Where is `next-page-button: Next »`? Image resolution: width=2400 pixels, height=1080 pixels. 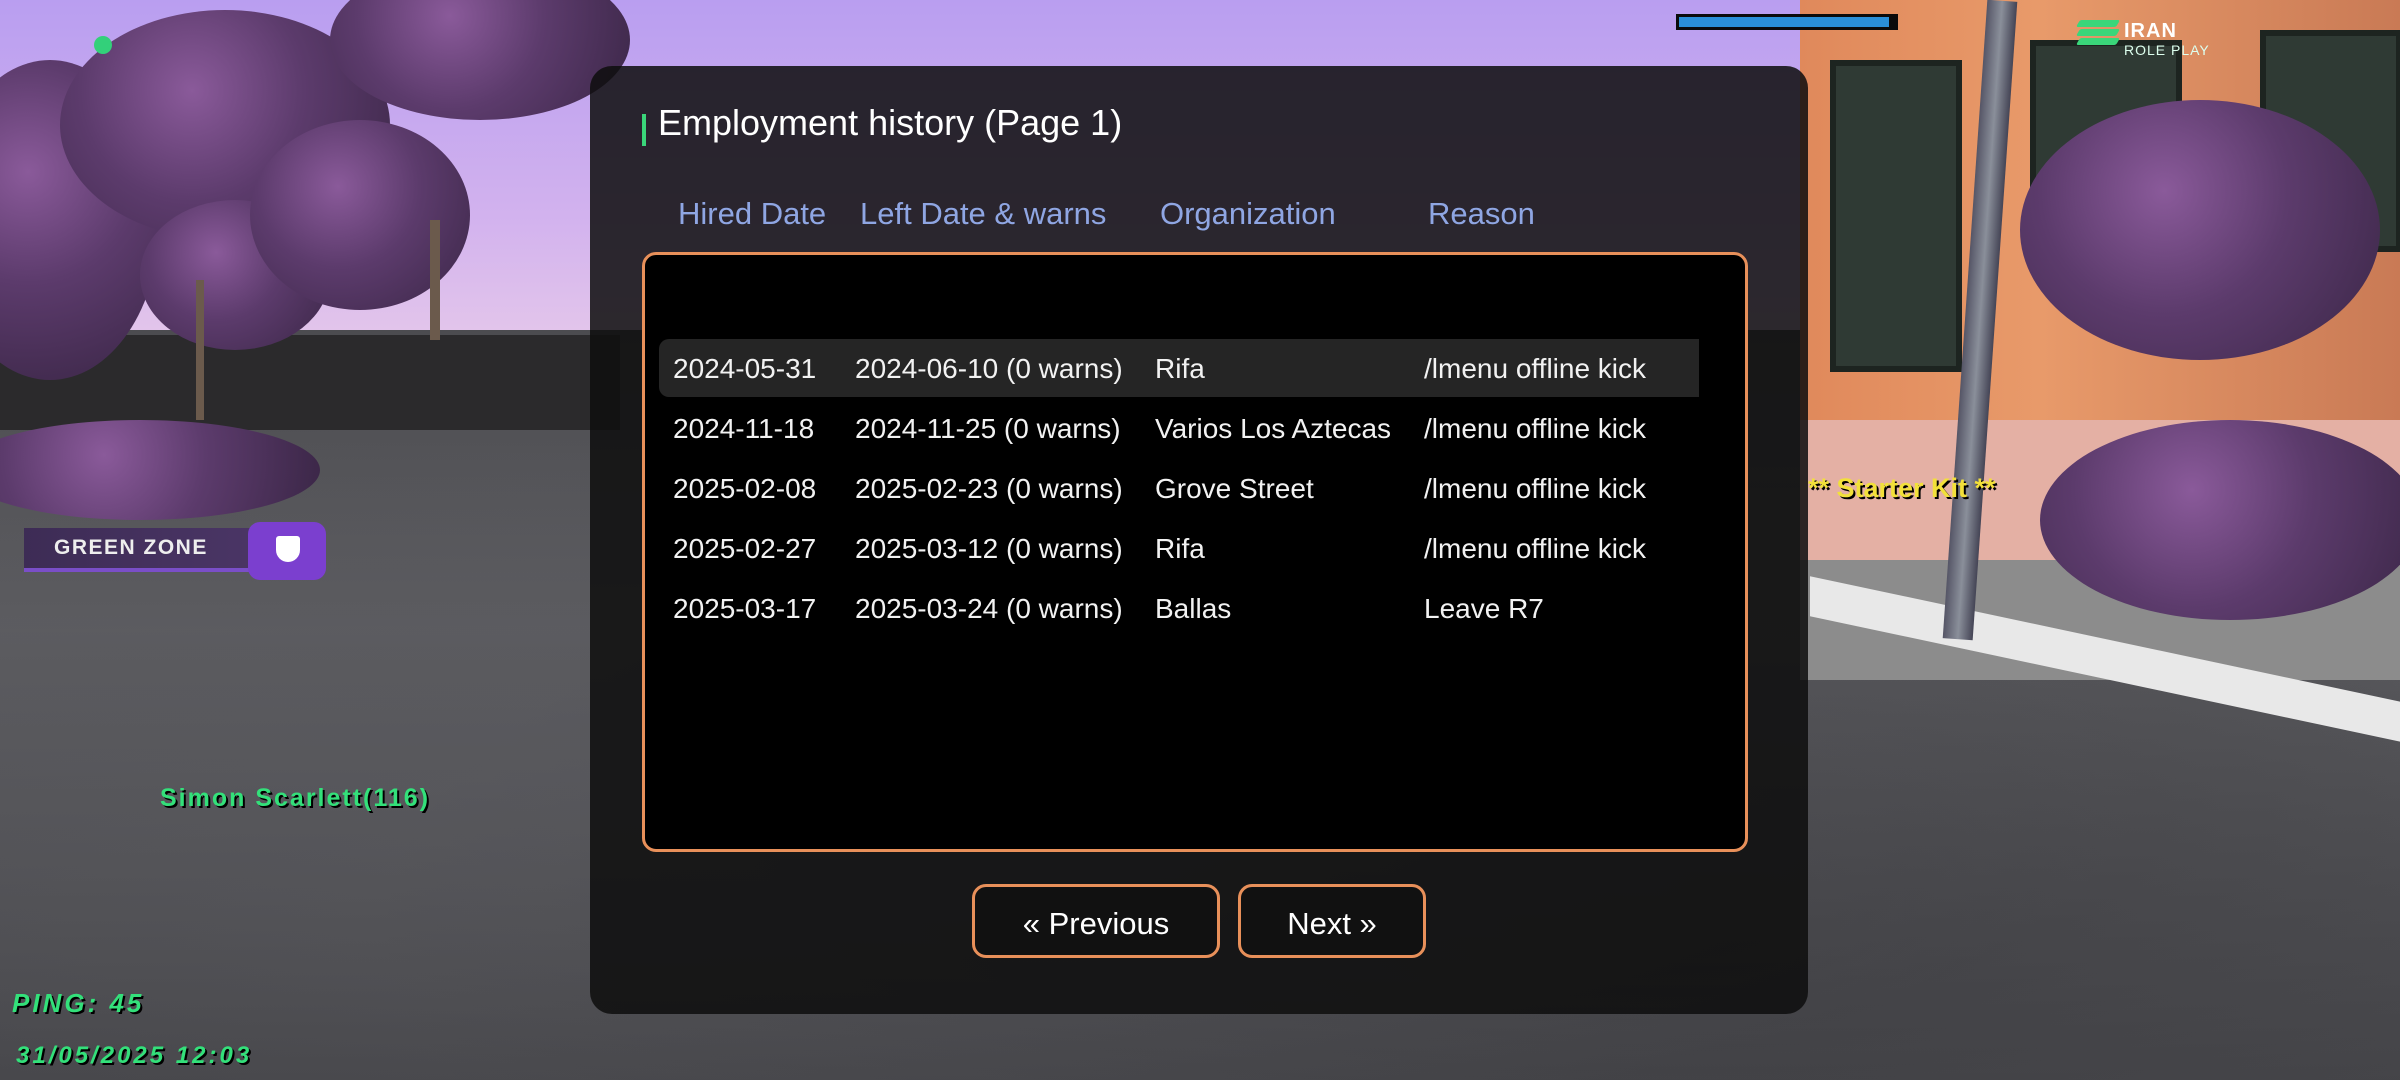
next-page-button: Next » is located at coordinates (1332, 921).